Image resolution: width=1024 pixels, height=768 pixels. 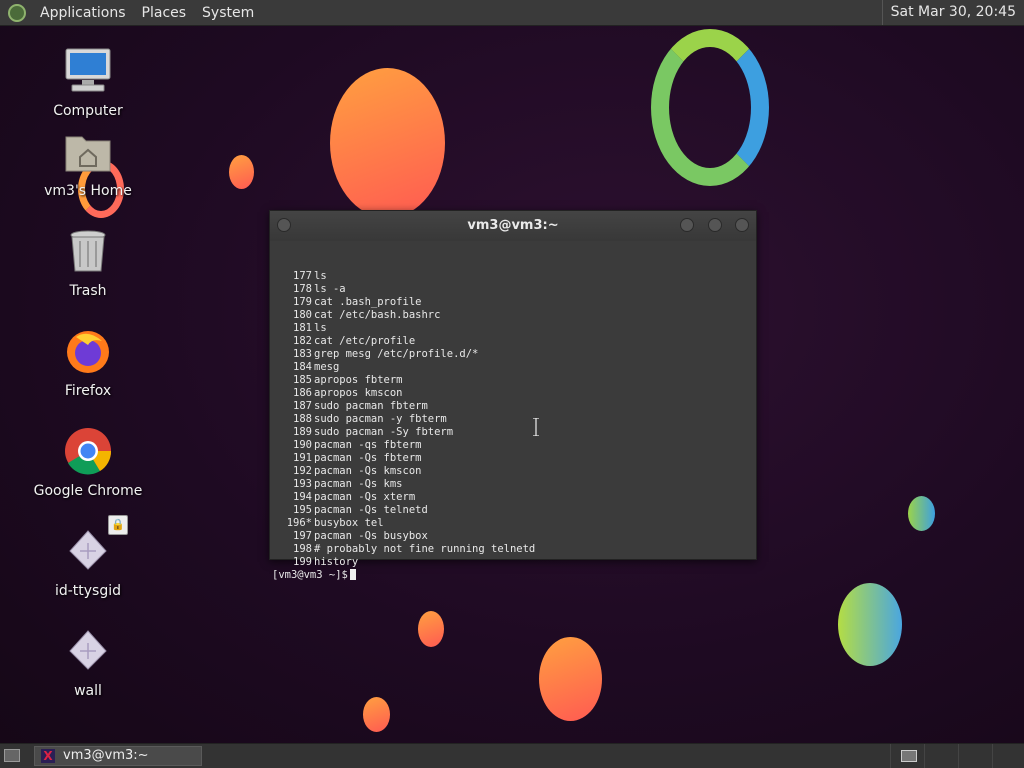 What do you see at coordinates (513, 536) in the screenshot?
I see `terminal-history-line: 197 pacman -Qs busybox` at bounding box center [513, 536].